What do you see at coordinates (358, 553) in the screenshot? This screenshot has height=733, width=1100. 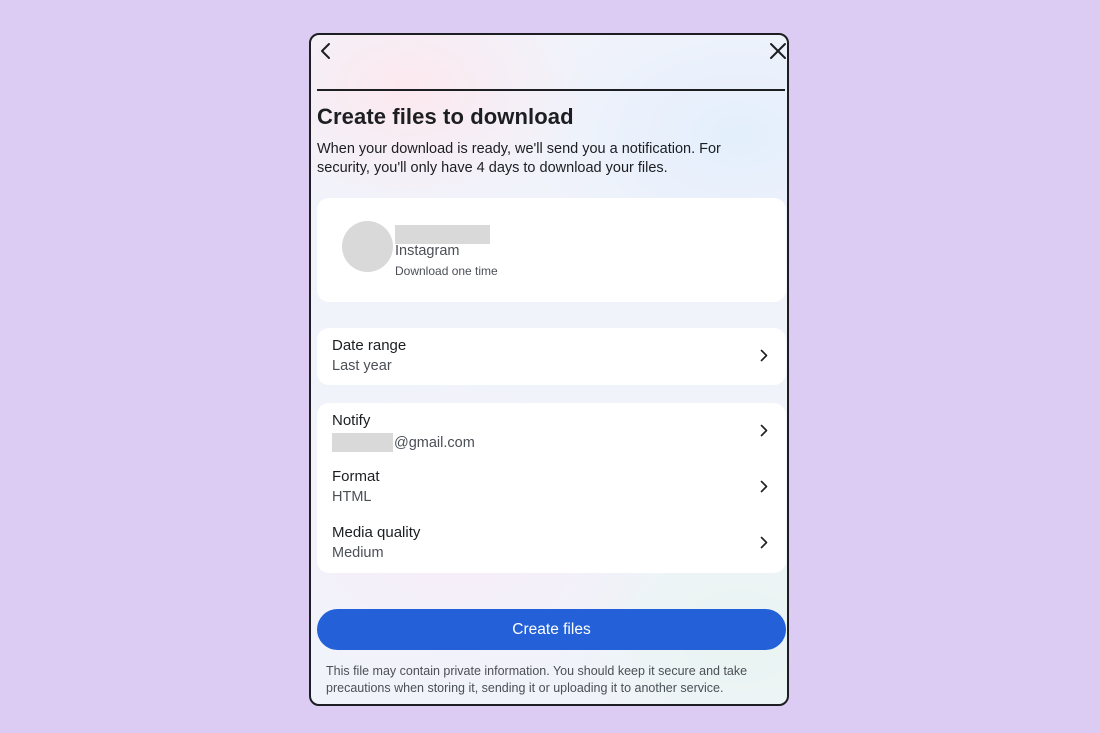 I see `media-quality-value: Medium` at bounding box center [358, 553].